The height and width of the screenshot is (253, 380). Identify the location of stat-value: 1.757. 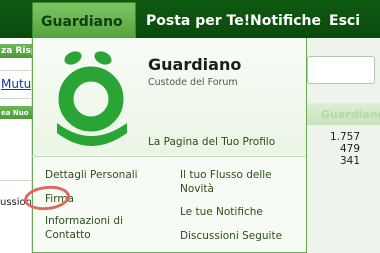
(344, 137).